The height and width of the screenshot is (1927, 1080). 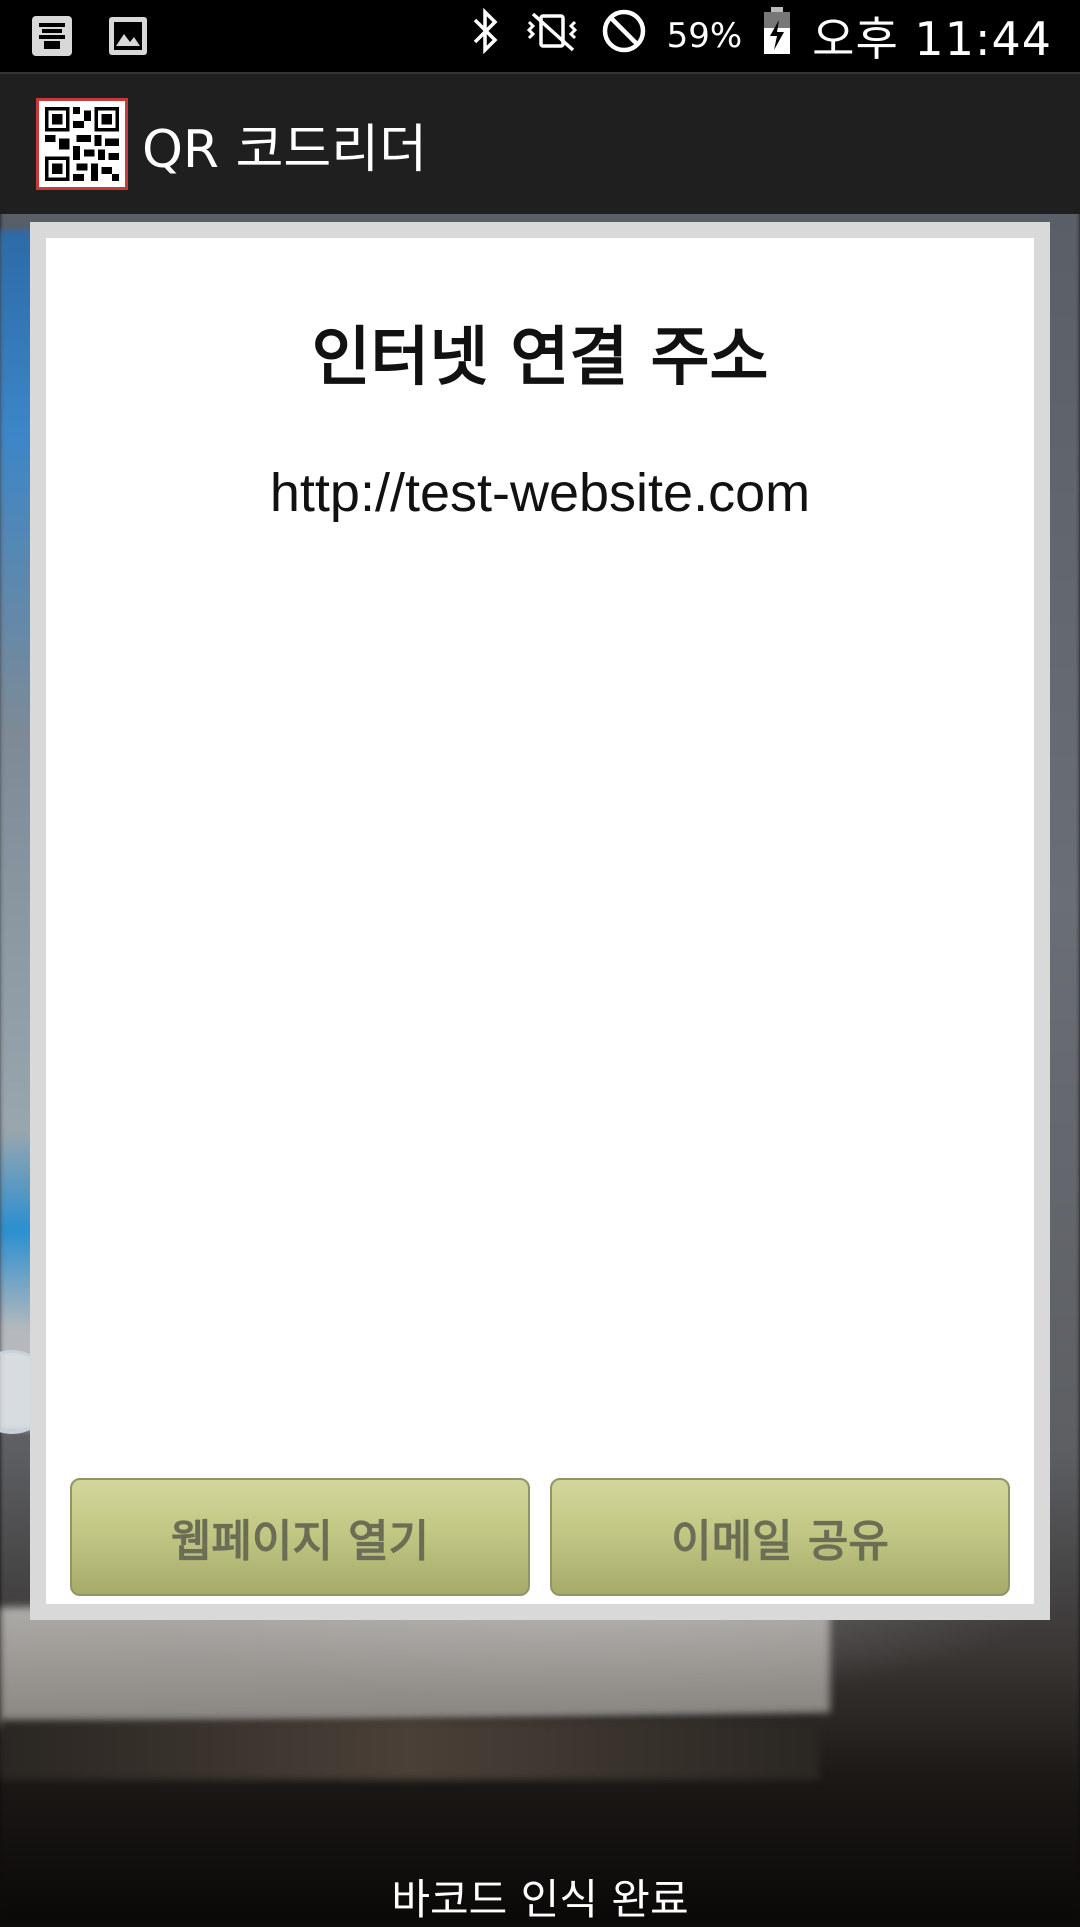 What do you see at coordinates (410, 1750) in the screenshot?
I see `camera-preview-taskbar` at bounding box center [410, 1750].